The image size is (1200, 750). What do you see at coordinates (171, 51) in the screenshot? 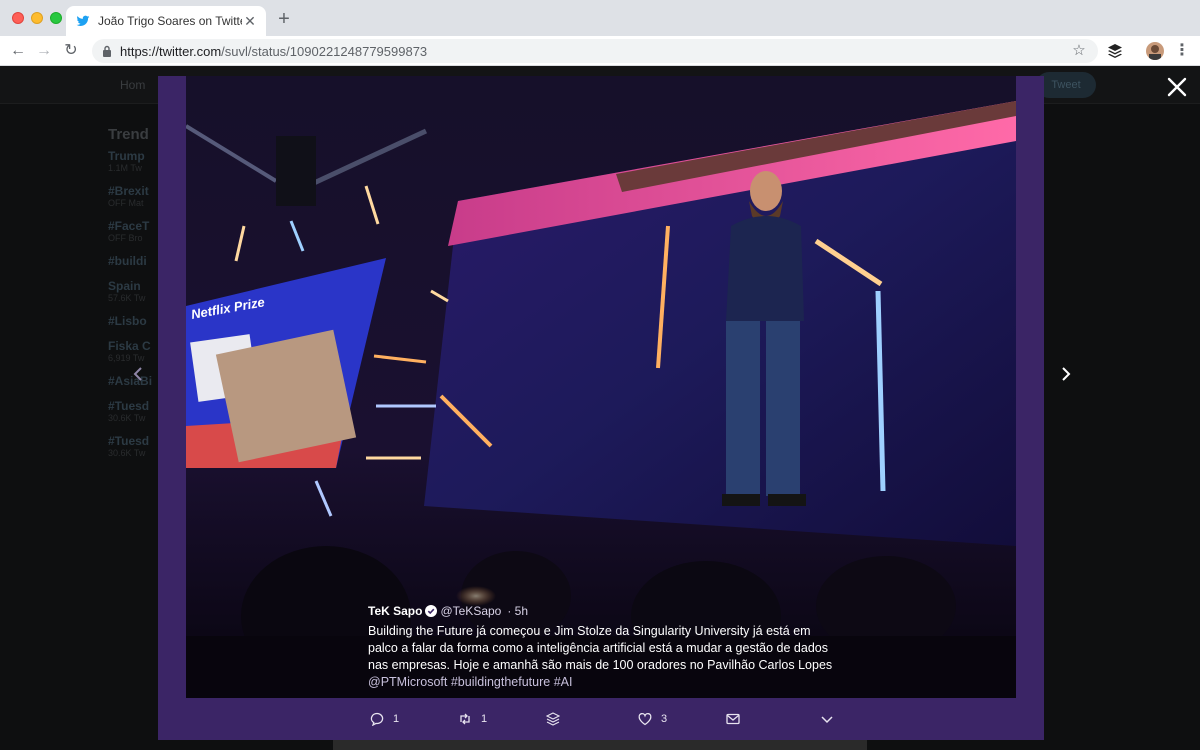
I see `url-host: https://twitter.com` at bounding box center [171, 51].